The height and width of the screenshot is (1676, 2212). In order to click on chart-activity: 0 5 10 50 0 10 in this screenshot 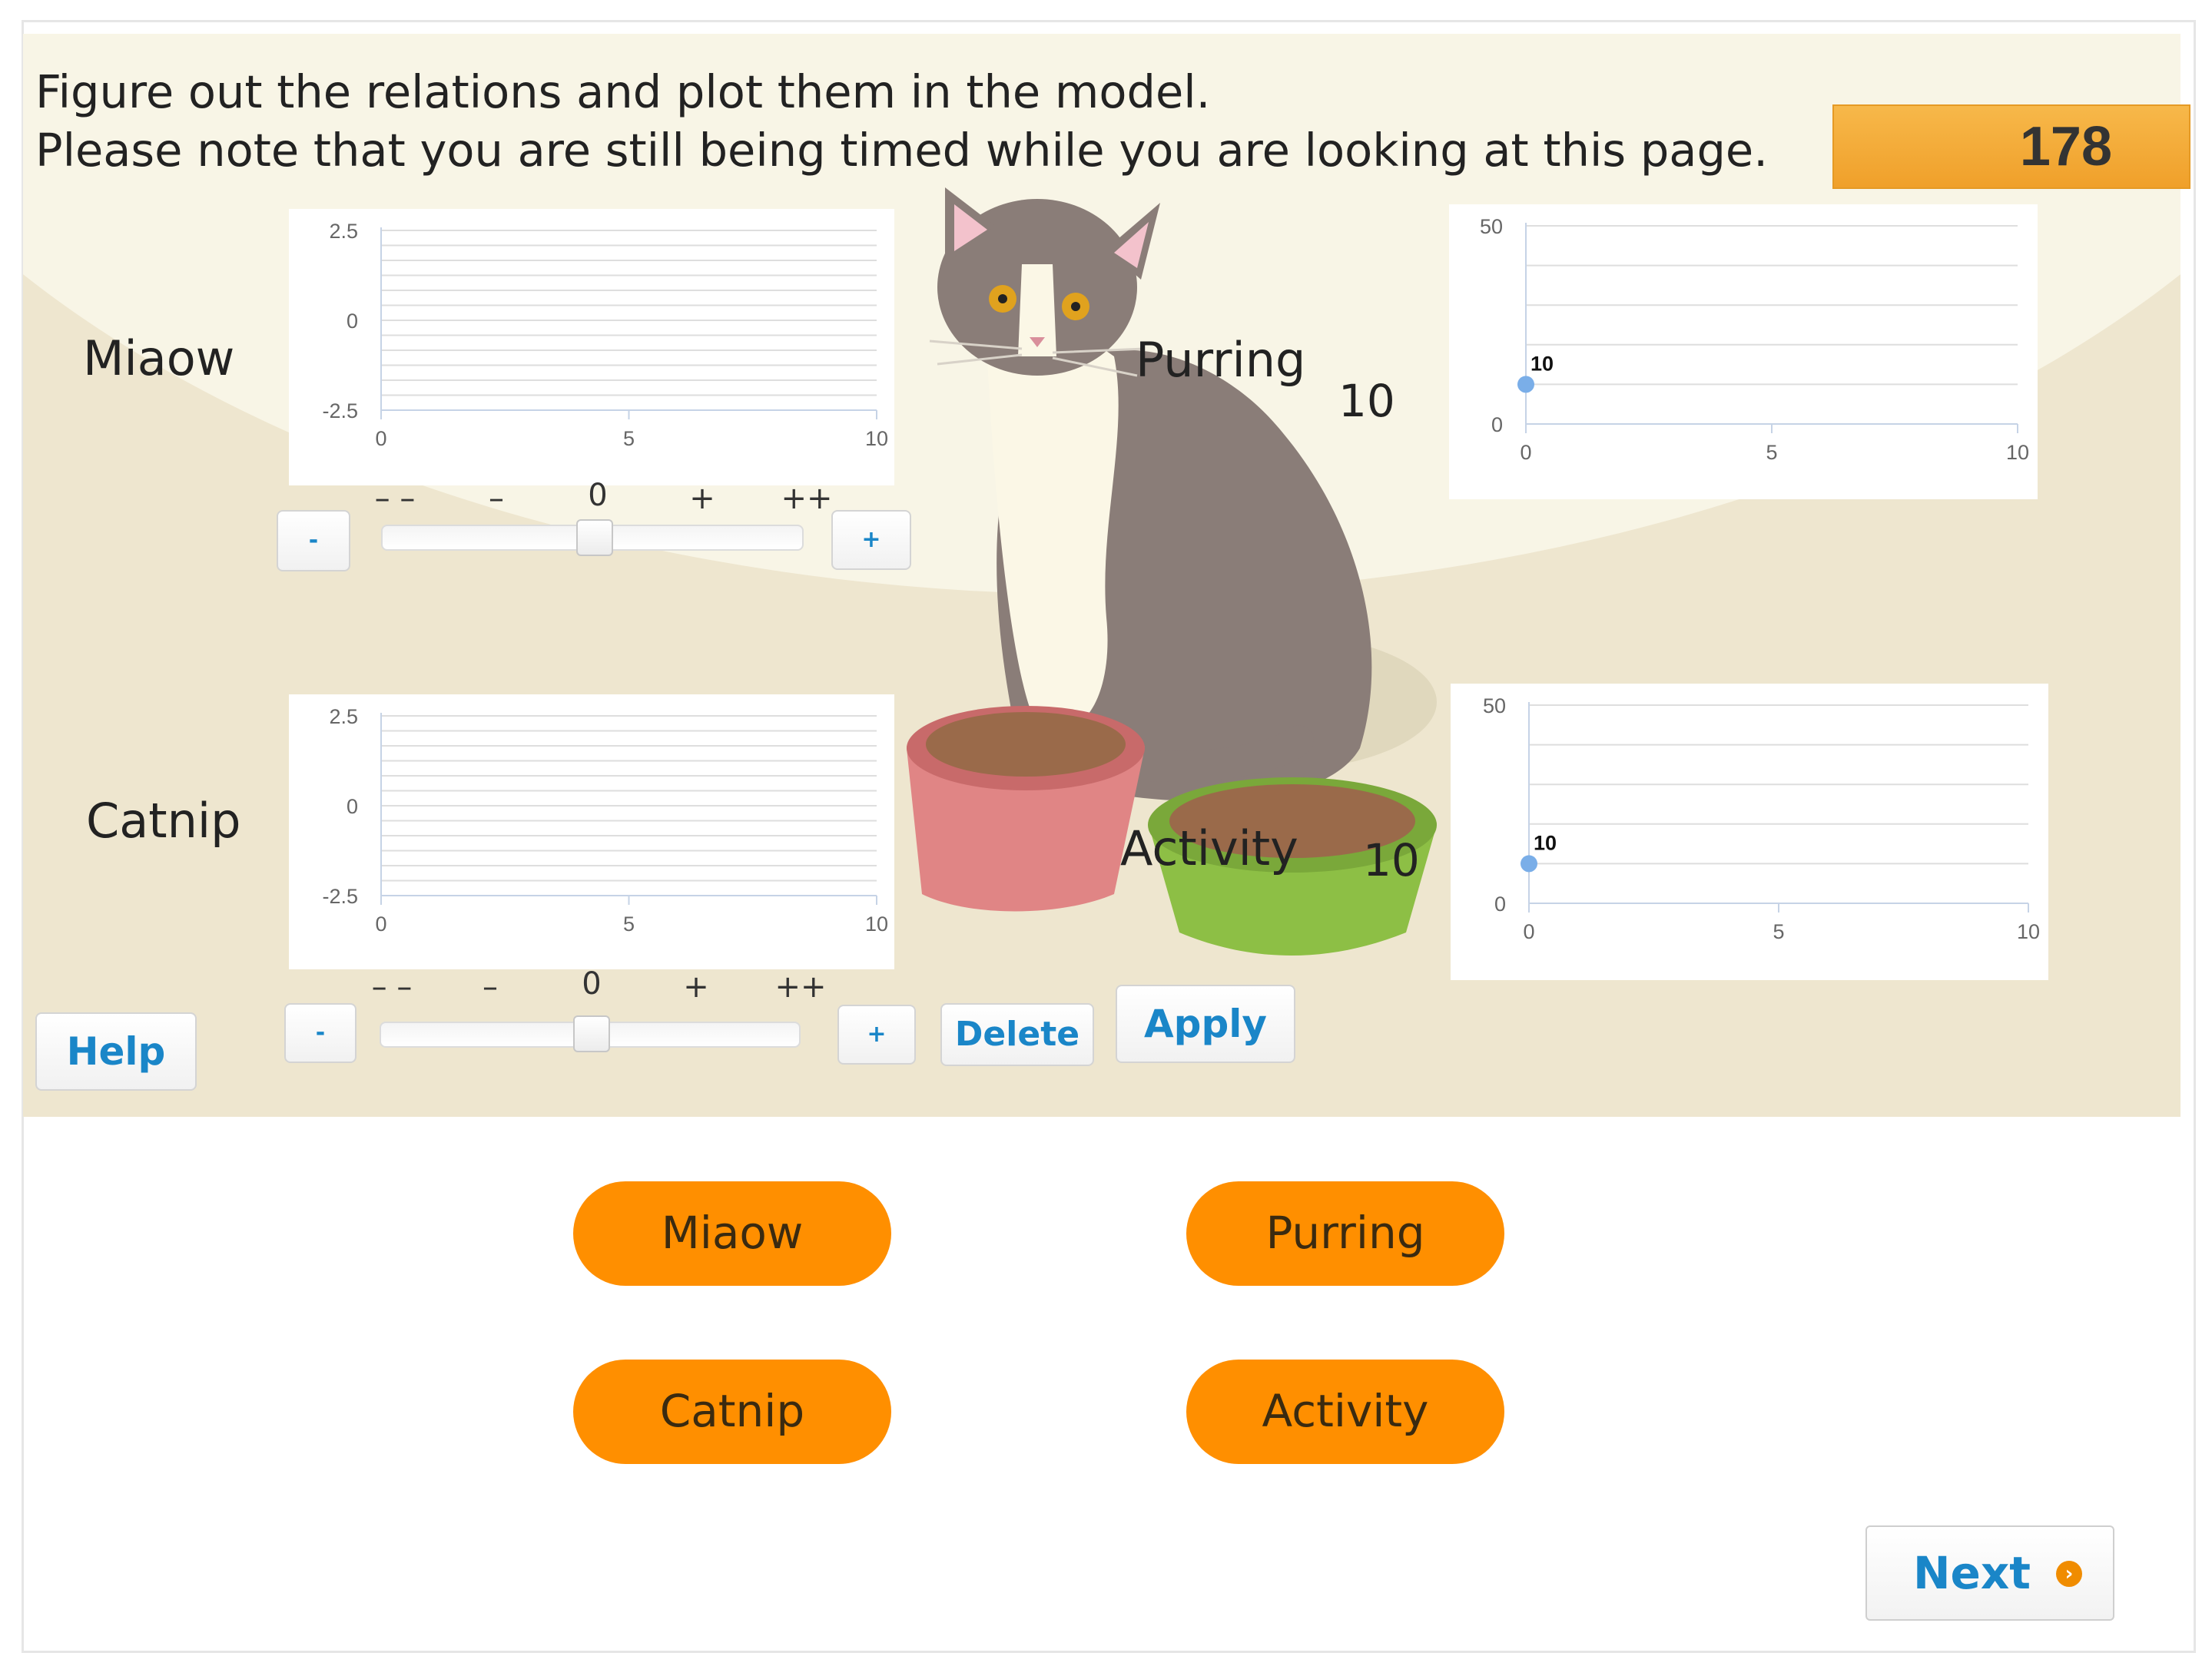, I will do `click(1749, 832)`.